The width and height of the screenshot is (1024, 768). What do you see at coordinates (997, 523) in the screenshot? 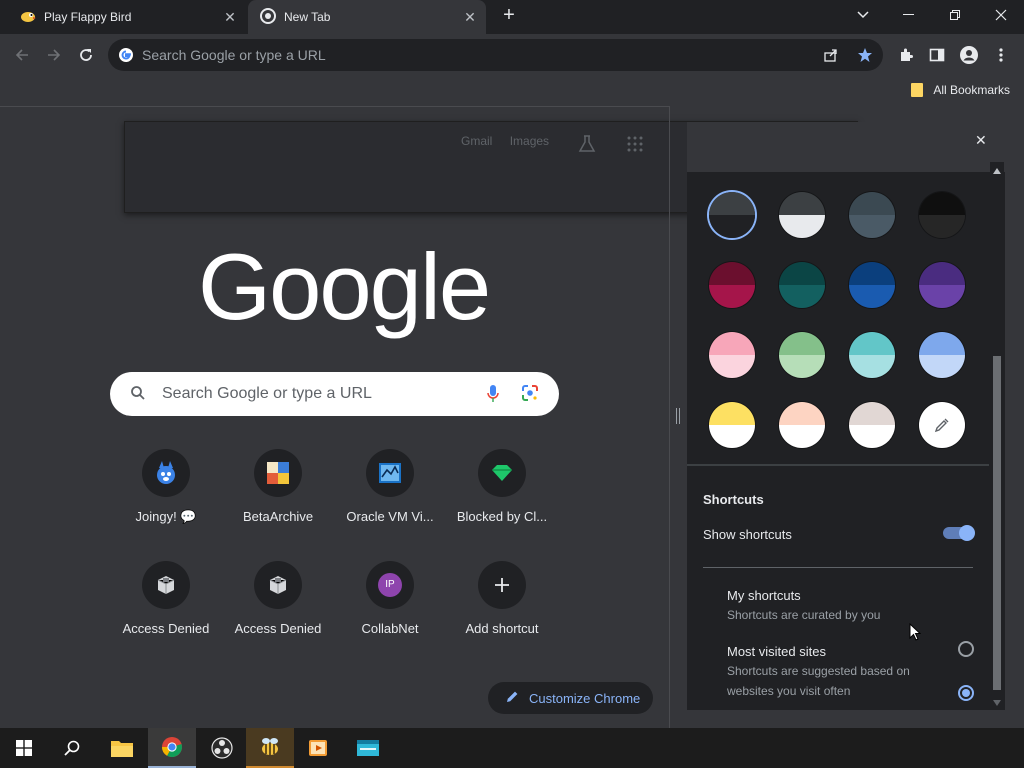
I see `scrollbar-thumb` at bounding box center [997, 523].